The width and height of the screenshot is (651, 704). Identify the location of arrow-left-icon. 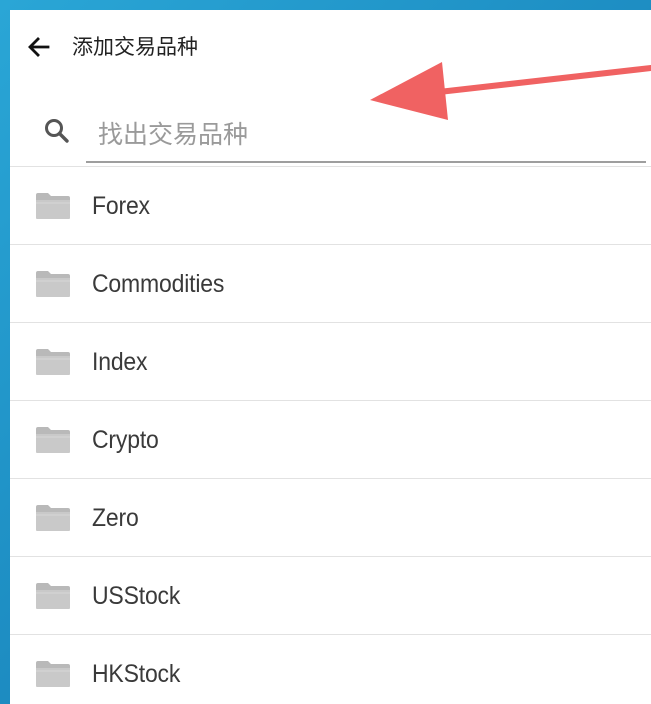
(39, 47).